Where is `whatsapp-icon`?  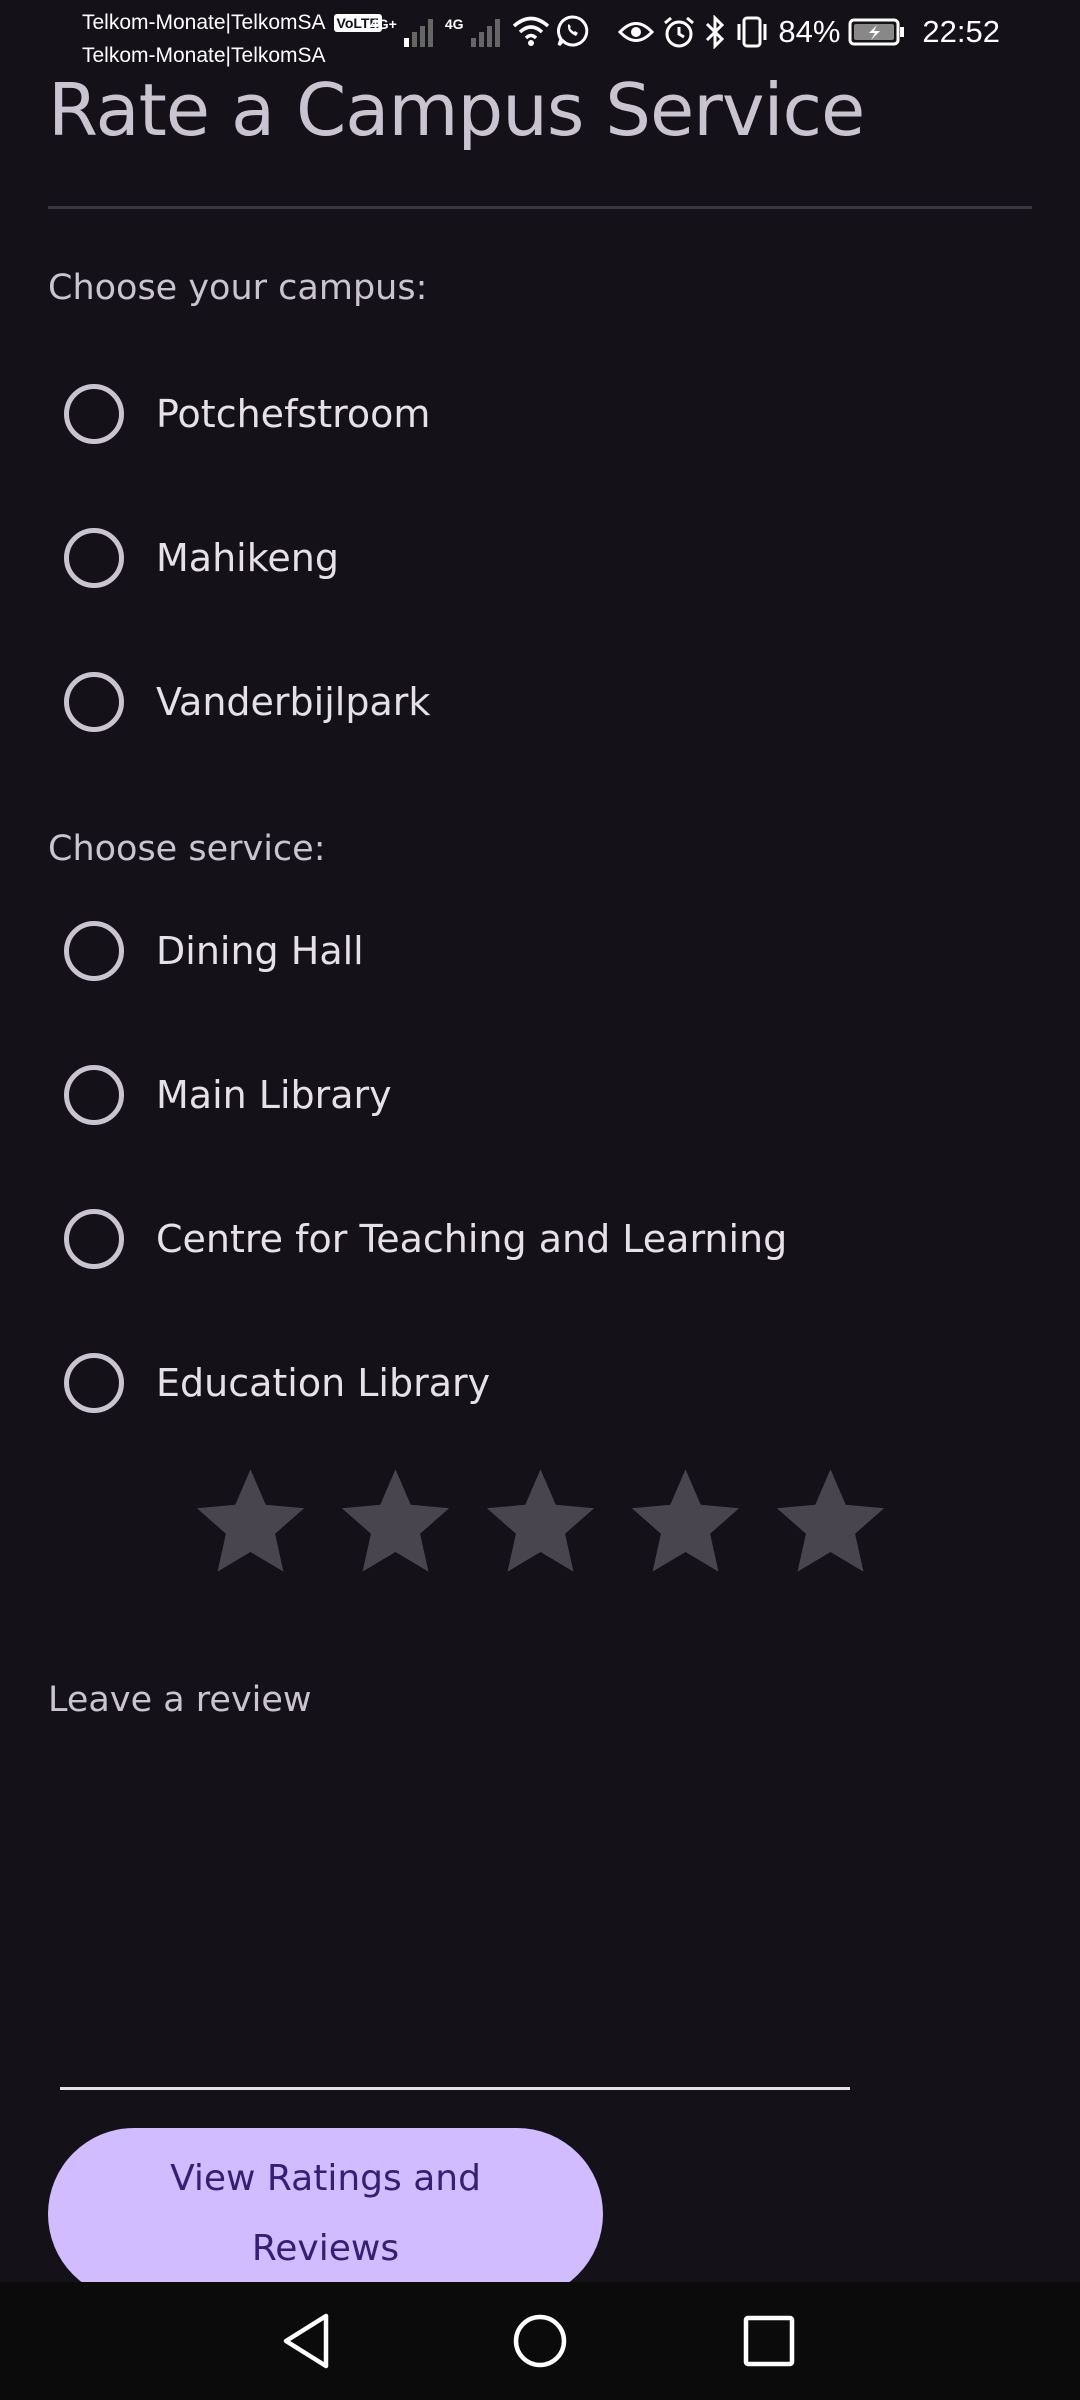 whatsapp-icon is located at coordinates (572, 31).